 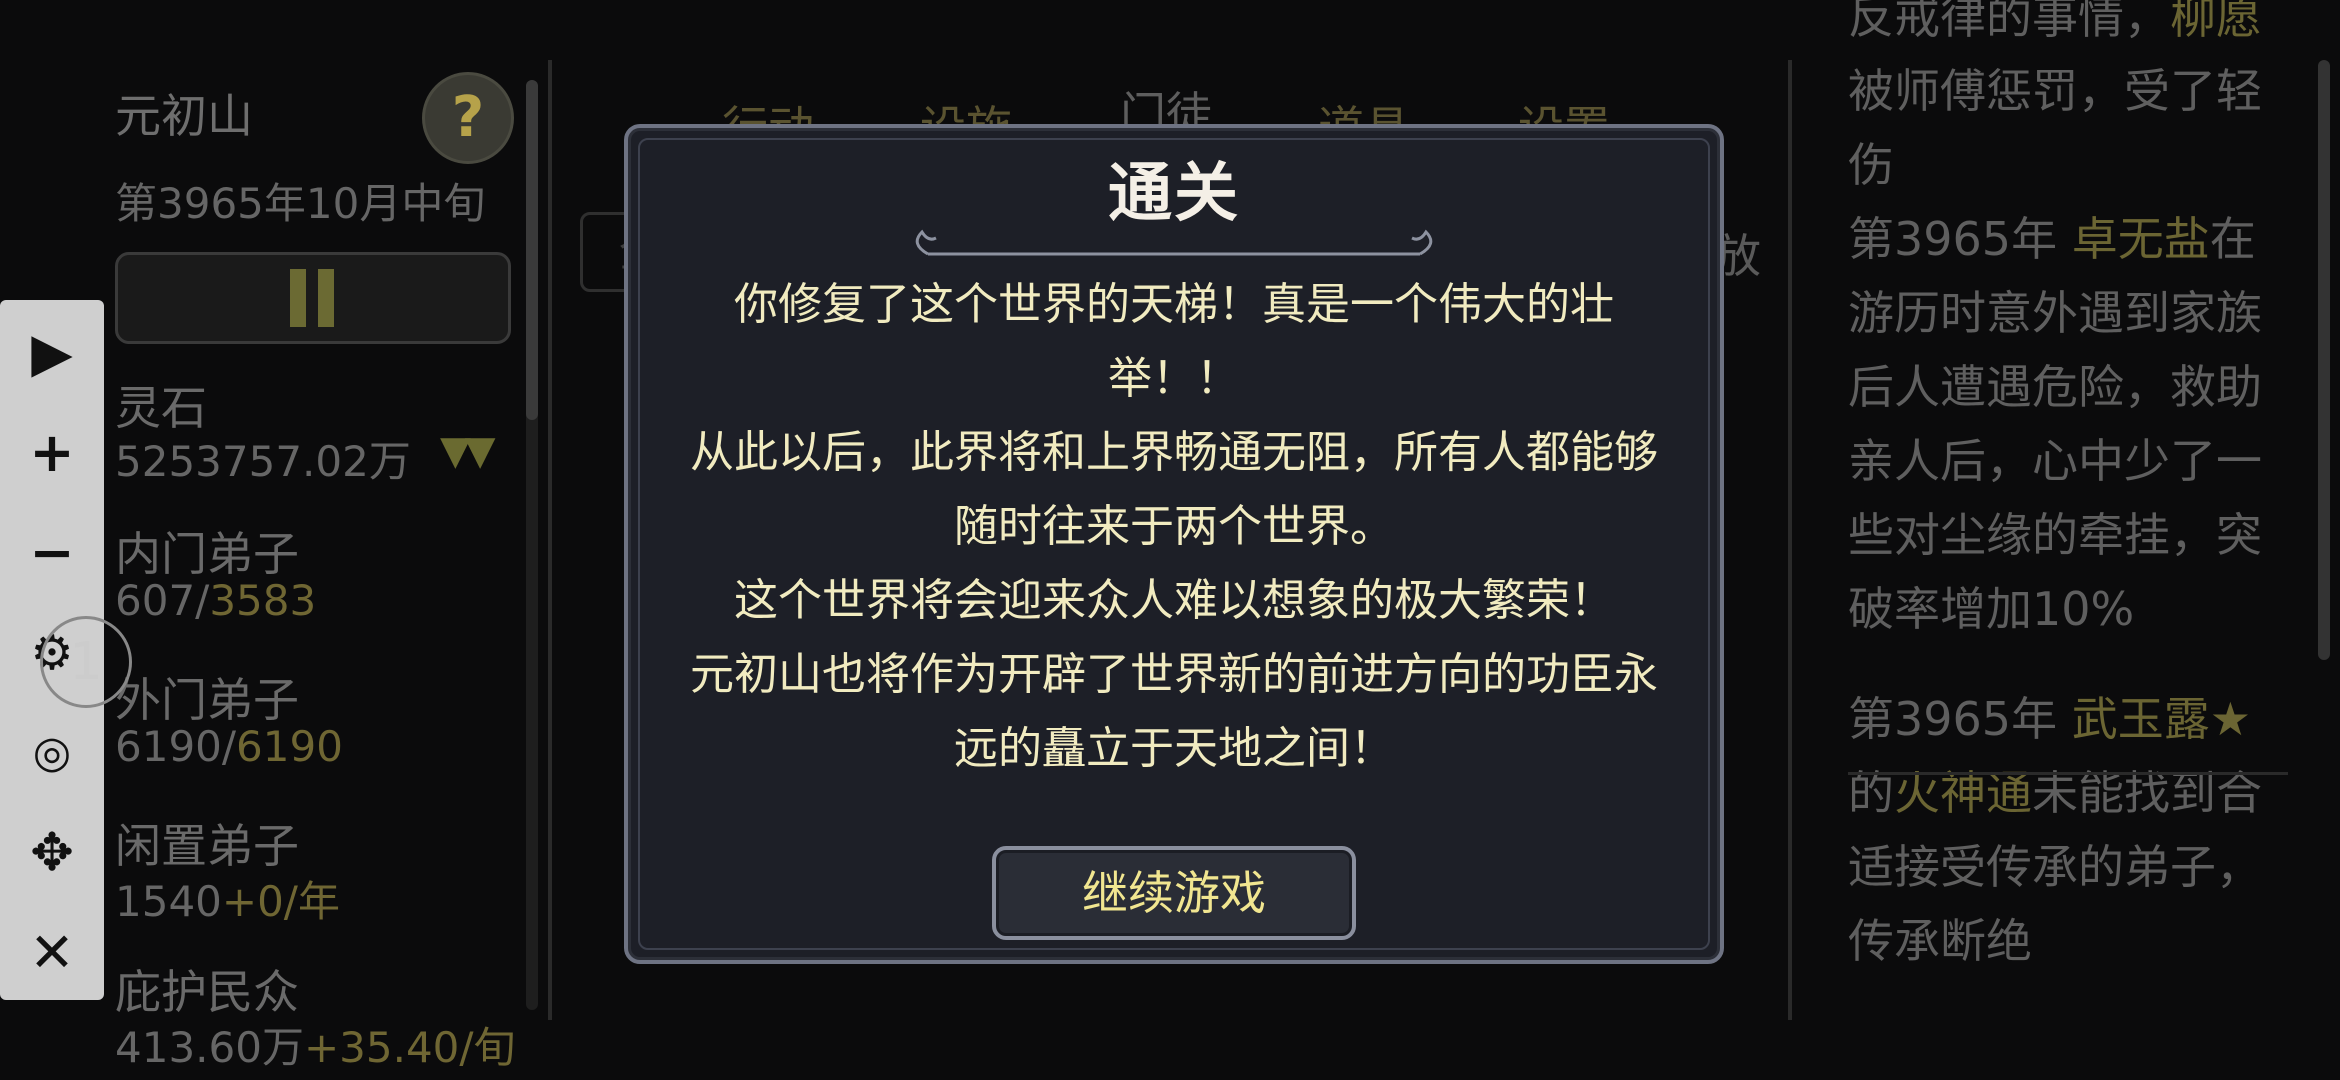 I want to click on log-divider, so click(x=2068, y=773).